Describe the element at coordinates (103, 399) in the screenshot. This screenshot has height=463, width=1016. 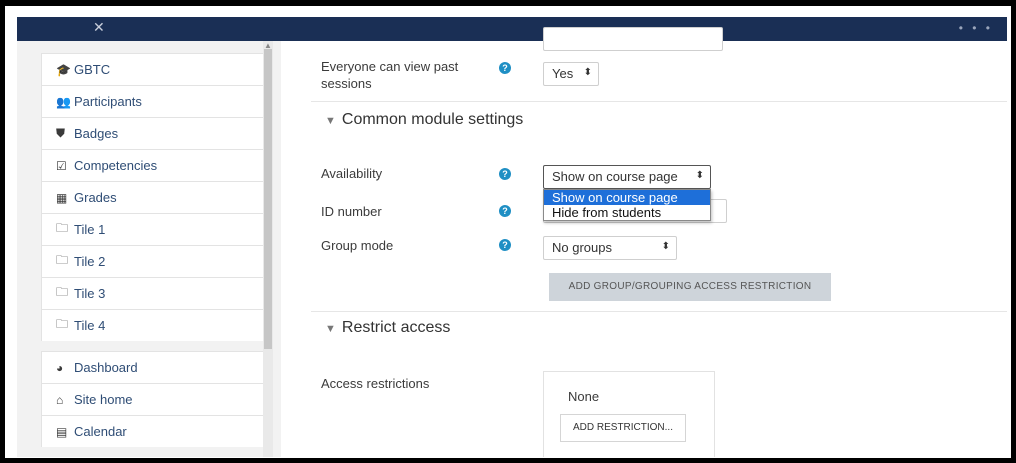
I see `sidebar-item-label: Site home` at that location.